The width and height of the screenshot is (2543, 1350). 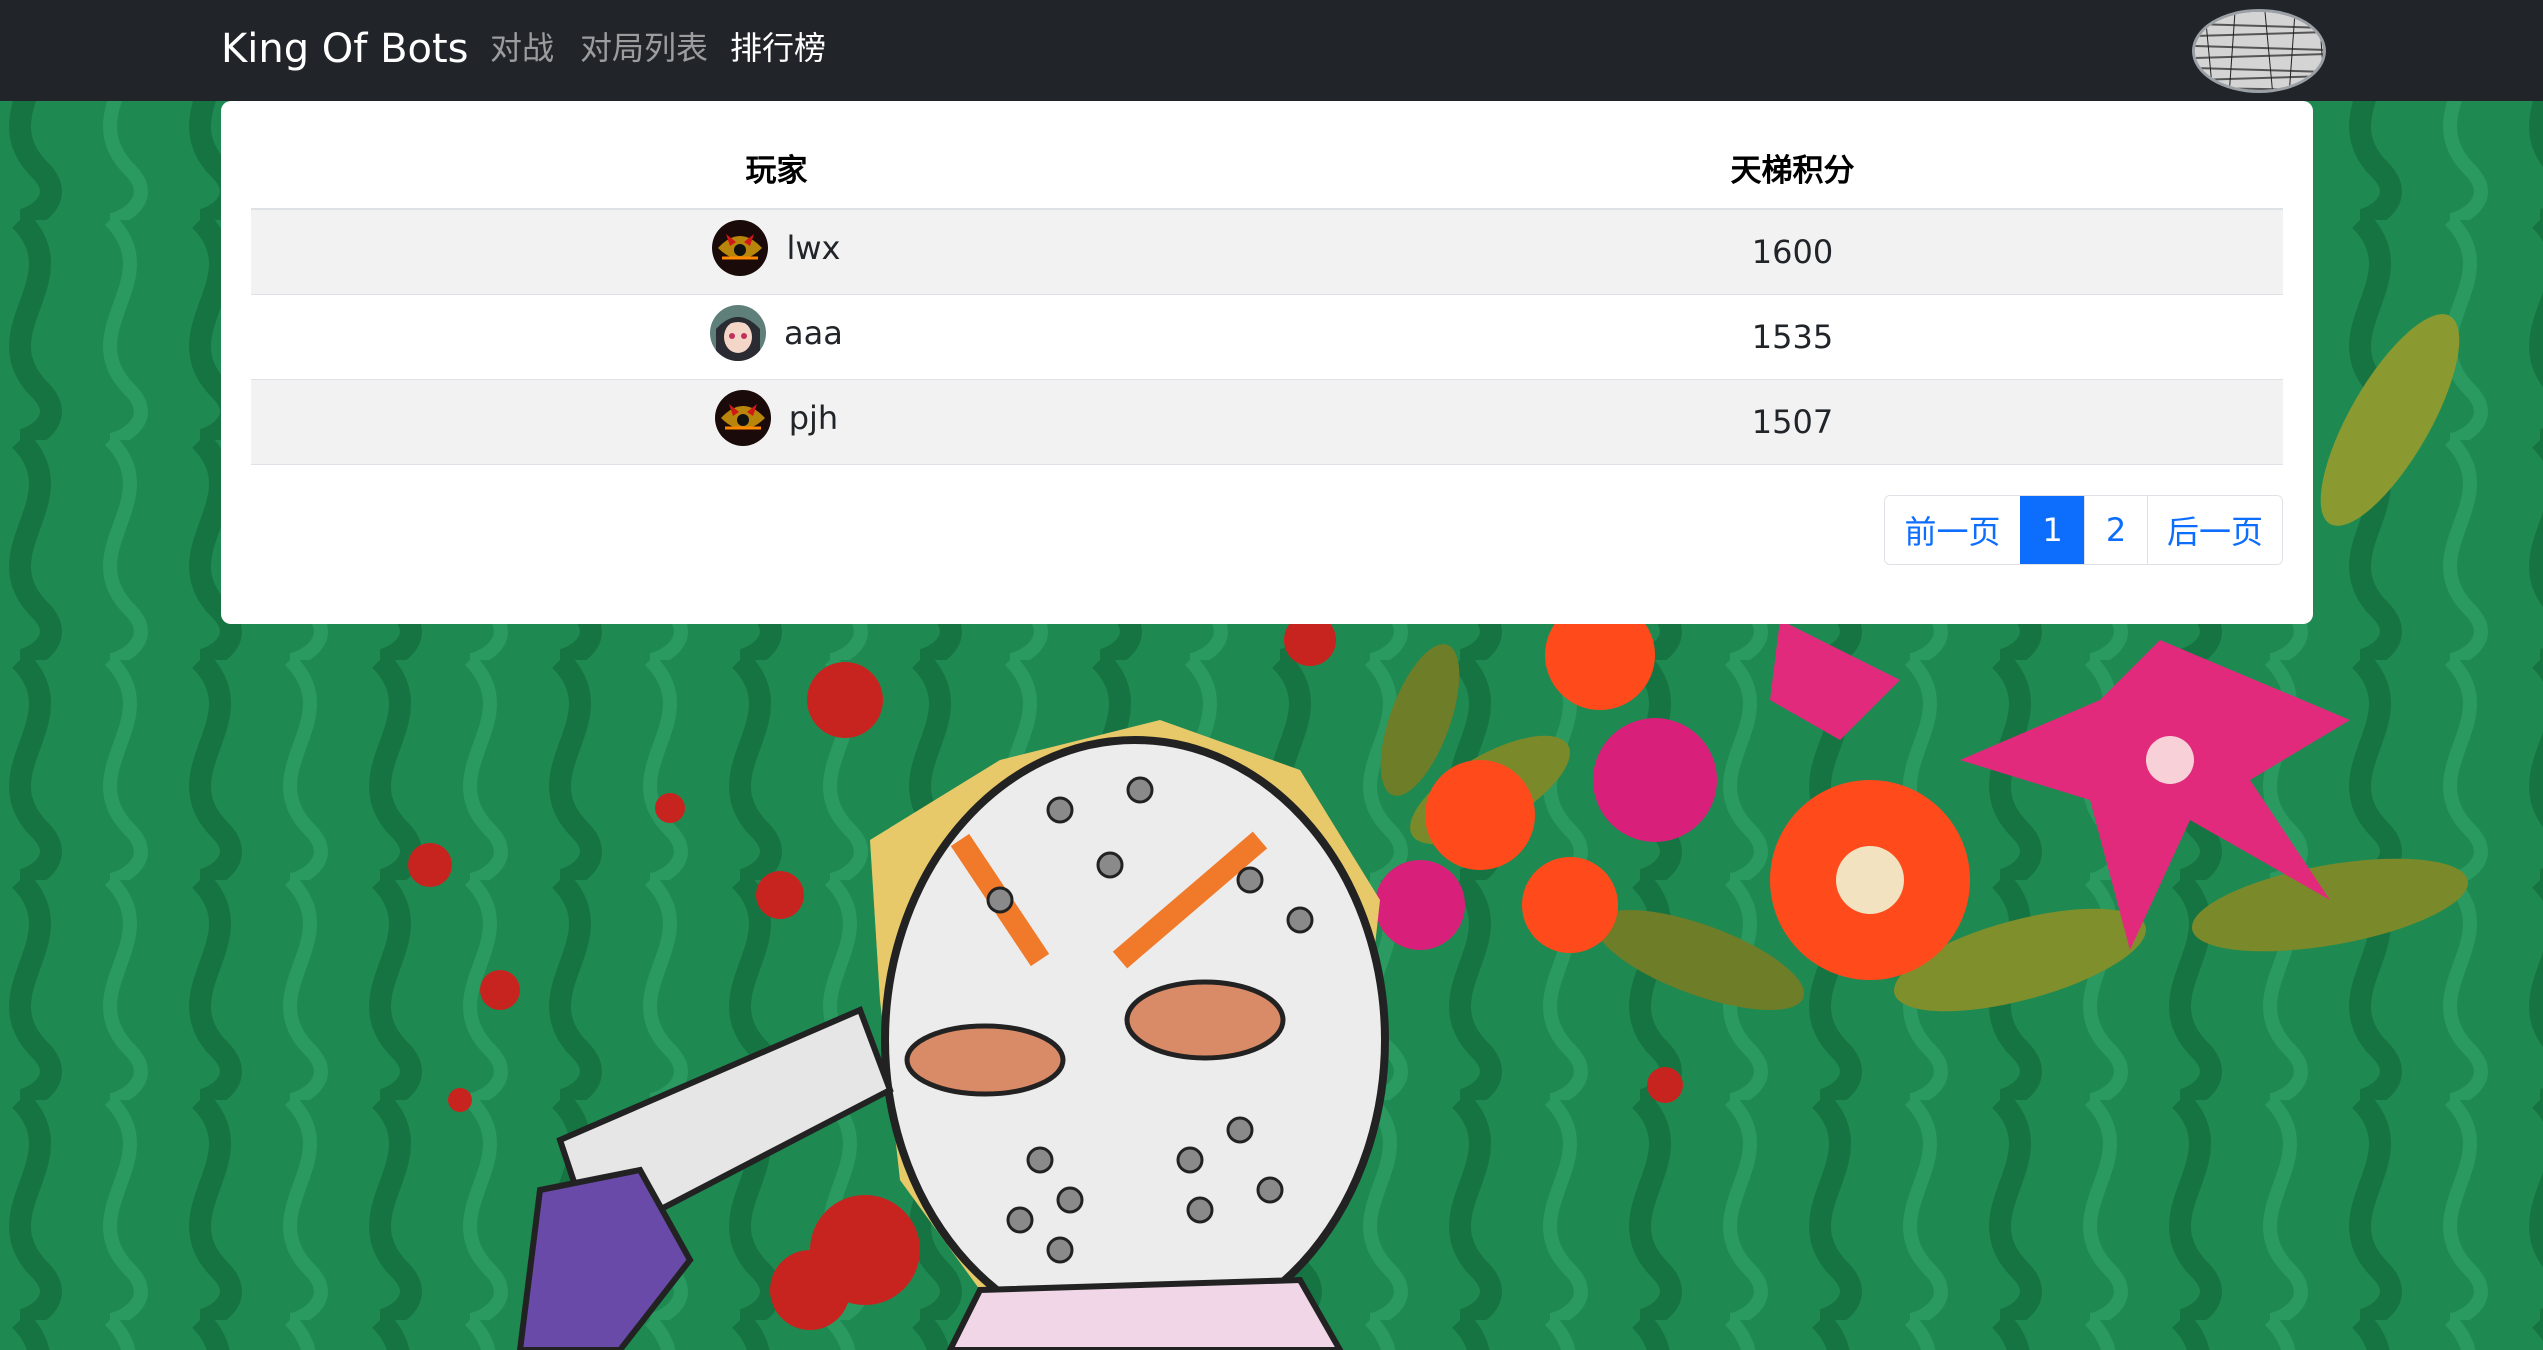 I want to click on rating-cell: 1535, so click(x=1792, y=337).